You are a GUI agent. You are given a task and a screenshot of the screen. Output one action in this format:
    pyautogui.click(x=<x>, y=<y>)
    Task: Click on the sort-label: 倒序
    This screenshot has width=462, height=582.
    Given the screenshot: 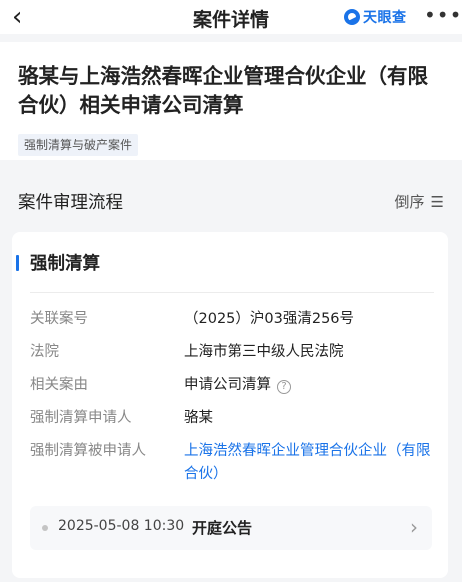 What is the action you would take?
    pyautogui.click(x=409, y=202)
    